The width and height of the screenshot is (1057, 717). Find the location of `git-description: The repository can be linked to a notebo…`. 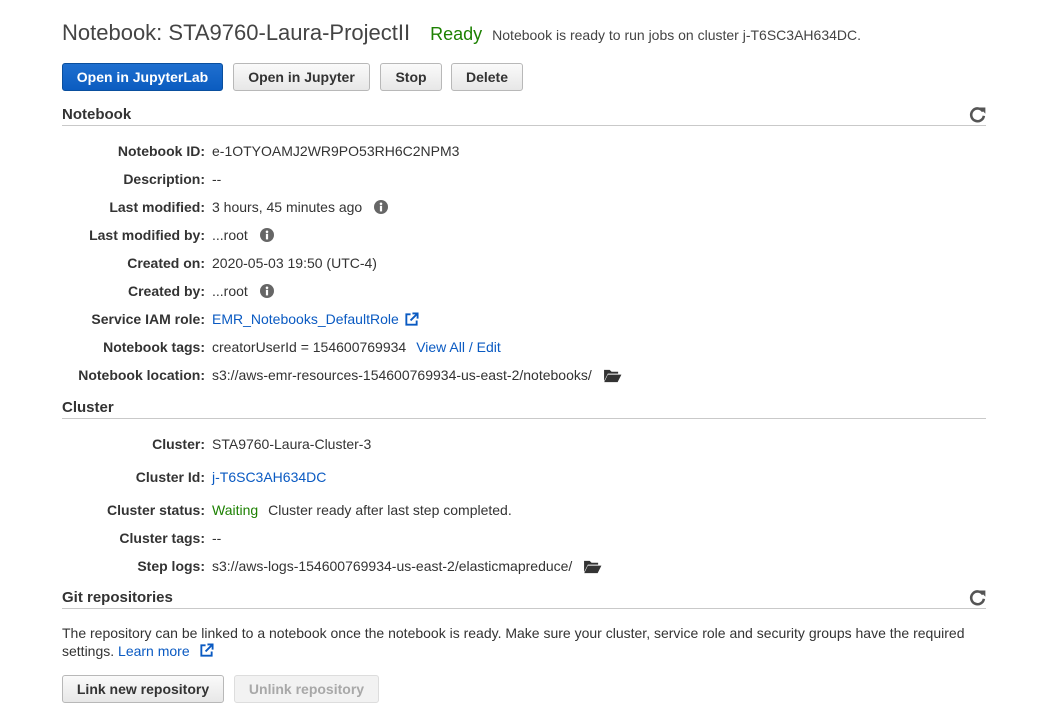

git-description: The repository can be linked to a notebo… is located at coordinates (513, 642).